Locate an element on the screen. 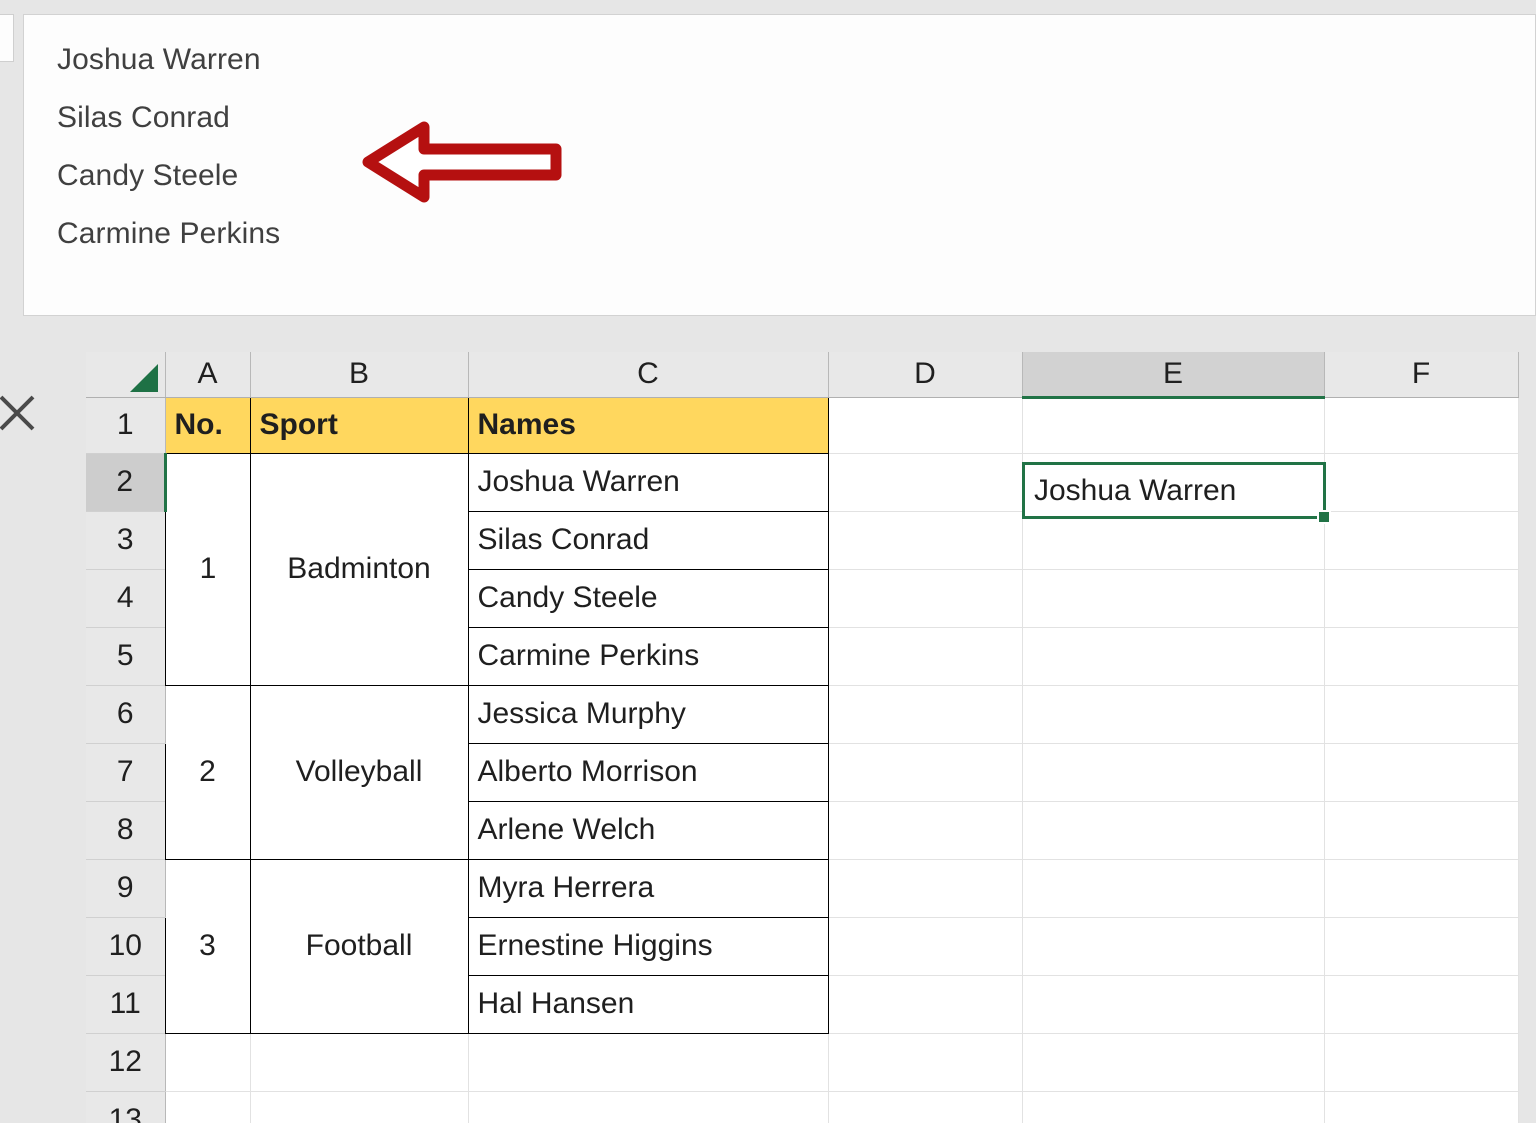  cell-c1: Names is located at coordinates (648, 425).